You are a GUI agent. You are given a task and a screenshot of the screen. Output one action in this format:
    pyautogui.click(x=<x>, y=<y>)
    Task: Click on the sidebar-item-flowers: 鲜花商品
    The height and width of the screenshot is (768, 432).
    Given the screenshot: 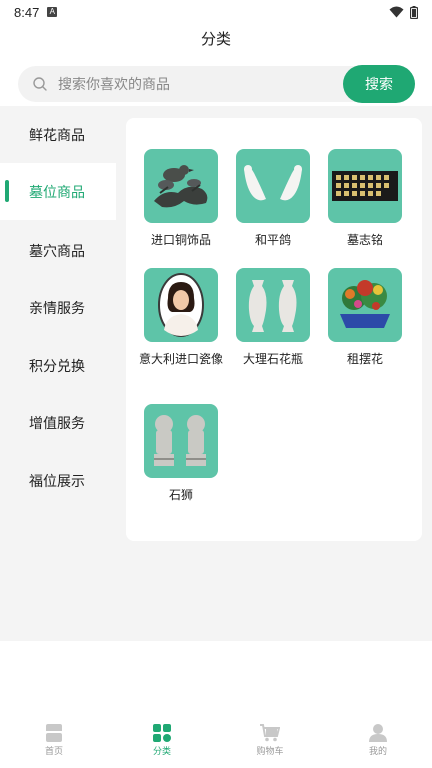 What is the action you would take?
    pyautogui.click(x=58, y=134)
    